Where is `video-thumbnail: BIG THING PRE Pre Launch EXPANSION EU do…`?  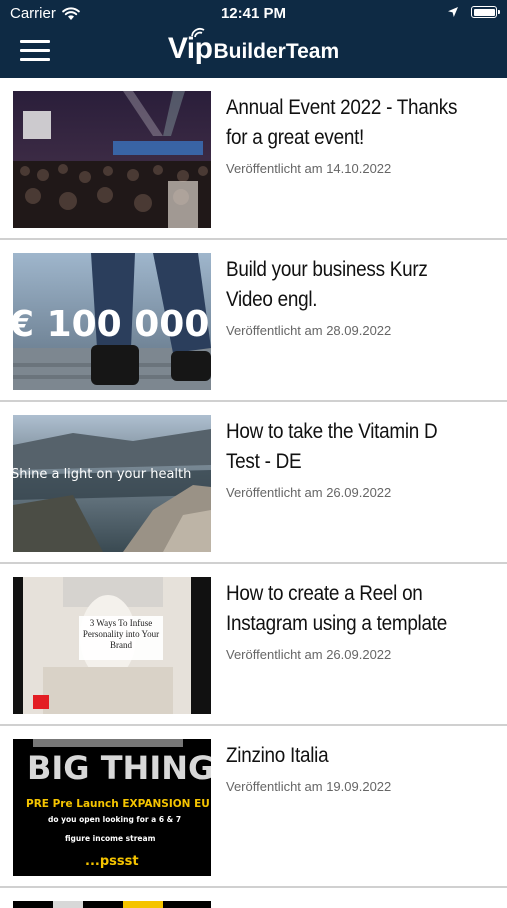
video-thumbnail: BIG THING PRE Pre Launch EXPANSION EU do… is located at coordinates (112, 807).